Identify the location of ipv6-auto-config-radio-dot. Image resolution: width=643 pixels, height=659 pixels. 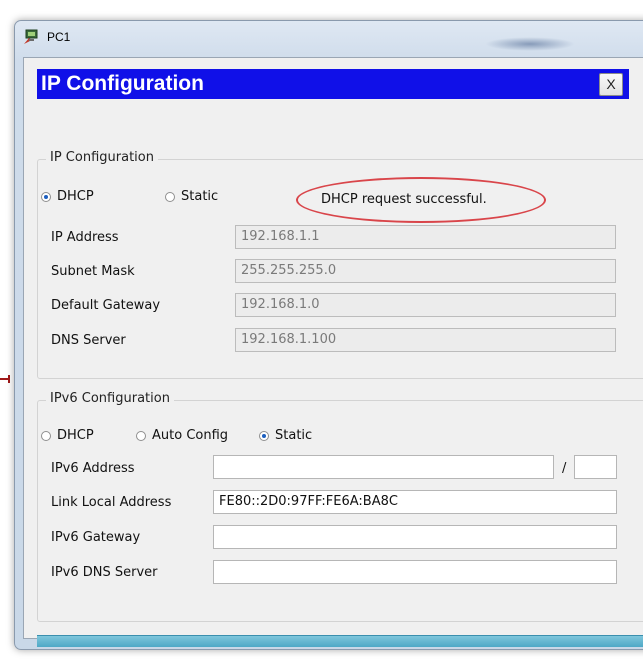
(141, 435).